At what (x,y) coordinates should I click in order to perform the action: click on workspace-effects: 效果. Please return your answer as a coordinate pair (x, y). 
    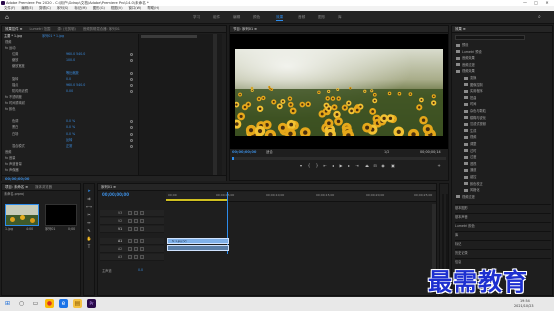
    Looking at the image, I should click on (280, 18).